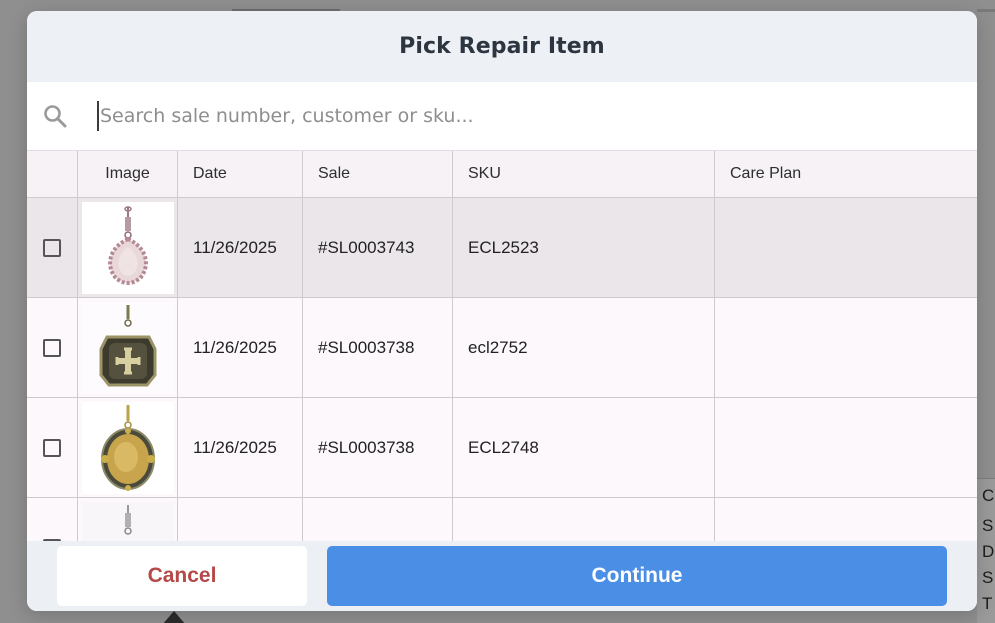  I want to click on search-input, so click(538, 116).